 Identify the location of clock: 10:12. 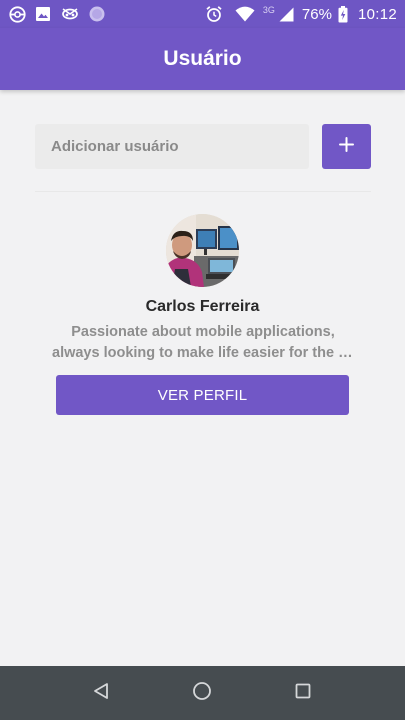
(377, 14).